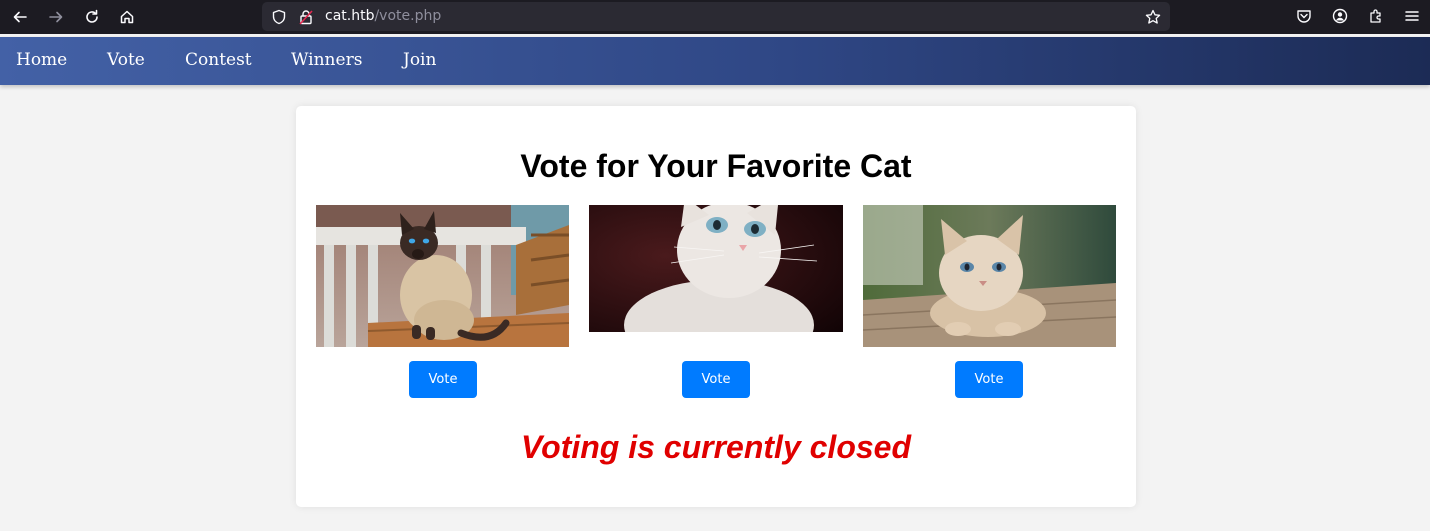  What do you see at coordinates (306, 17) in the screenshot?
I see `insecure-lock-icon` at bounding box center [306, 17].